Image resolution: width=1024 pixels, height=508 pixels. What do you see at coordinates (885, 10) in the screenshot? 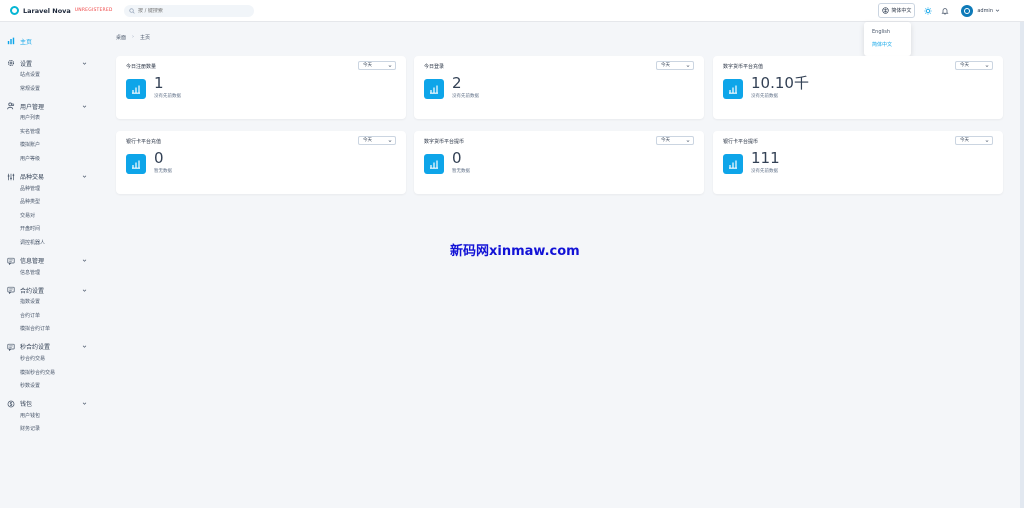
I see `translate-icon` at bounding box center [885, 10].